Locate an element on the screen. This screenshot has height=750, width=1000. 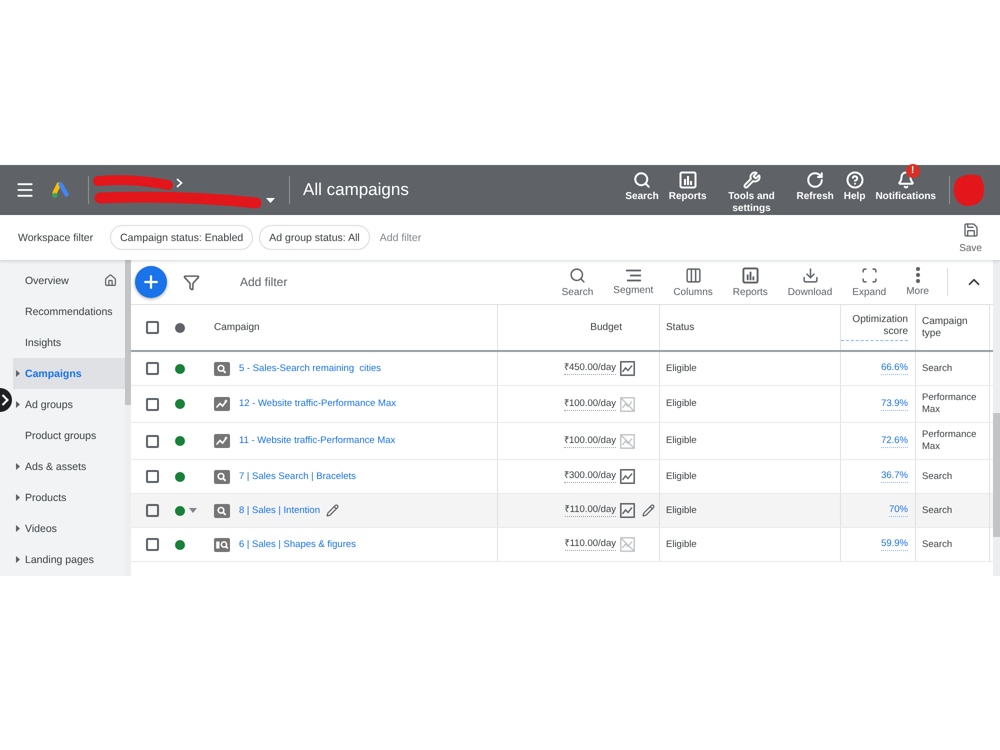
chevron-right-icon is located at coordinates (179, 183).